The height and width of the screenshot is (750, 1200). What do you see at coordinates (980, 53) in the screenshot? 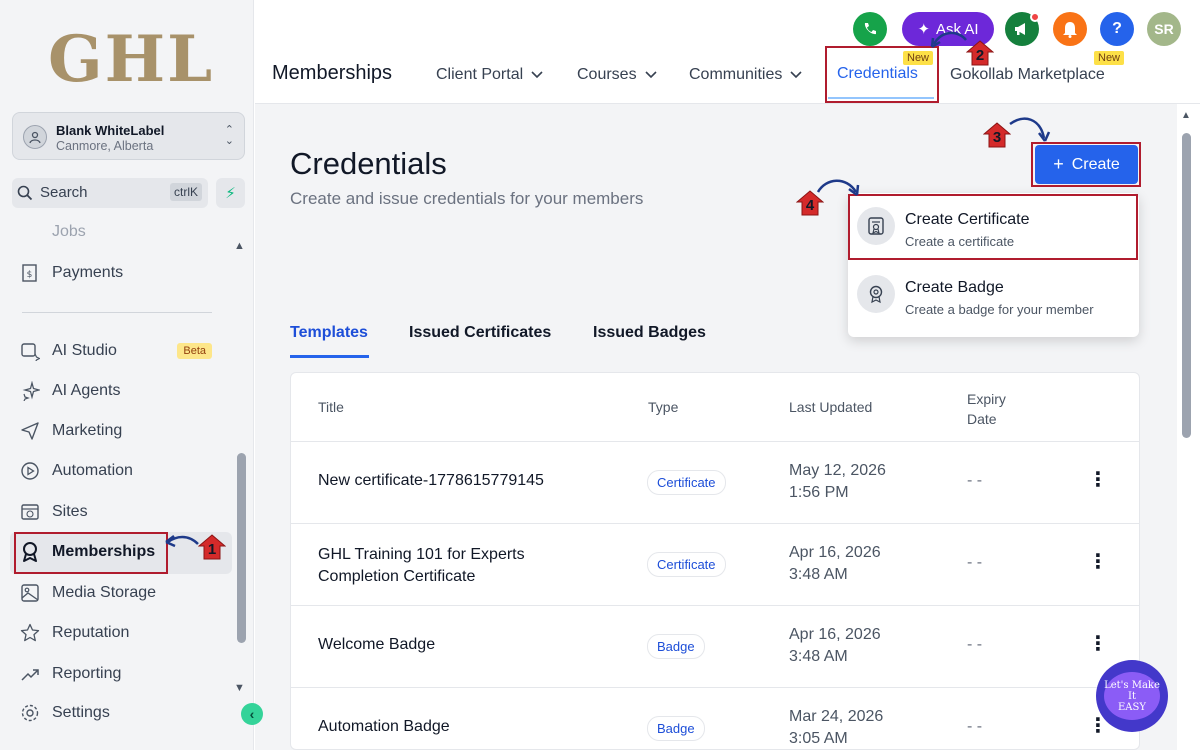
I see `annotation-marker-2: 2` at bounding box center [980, 53].